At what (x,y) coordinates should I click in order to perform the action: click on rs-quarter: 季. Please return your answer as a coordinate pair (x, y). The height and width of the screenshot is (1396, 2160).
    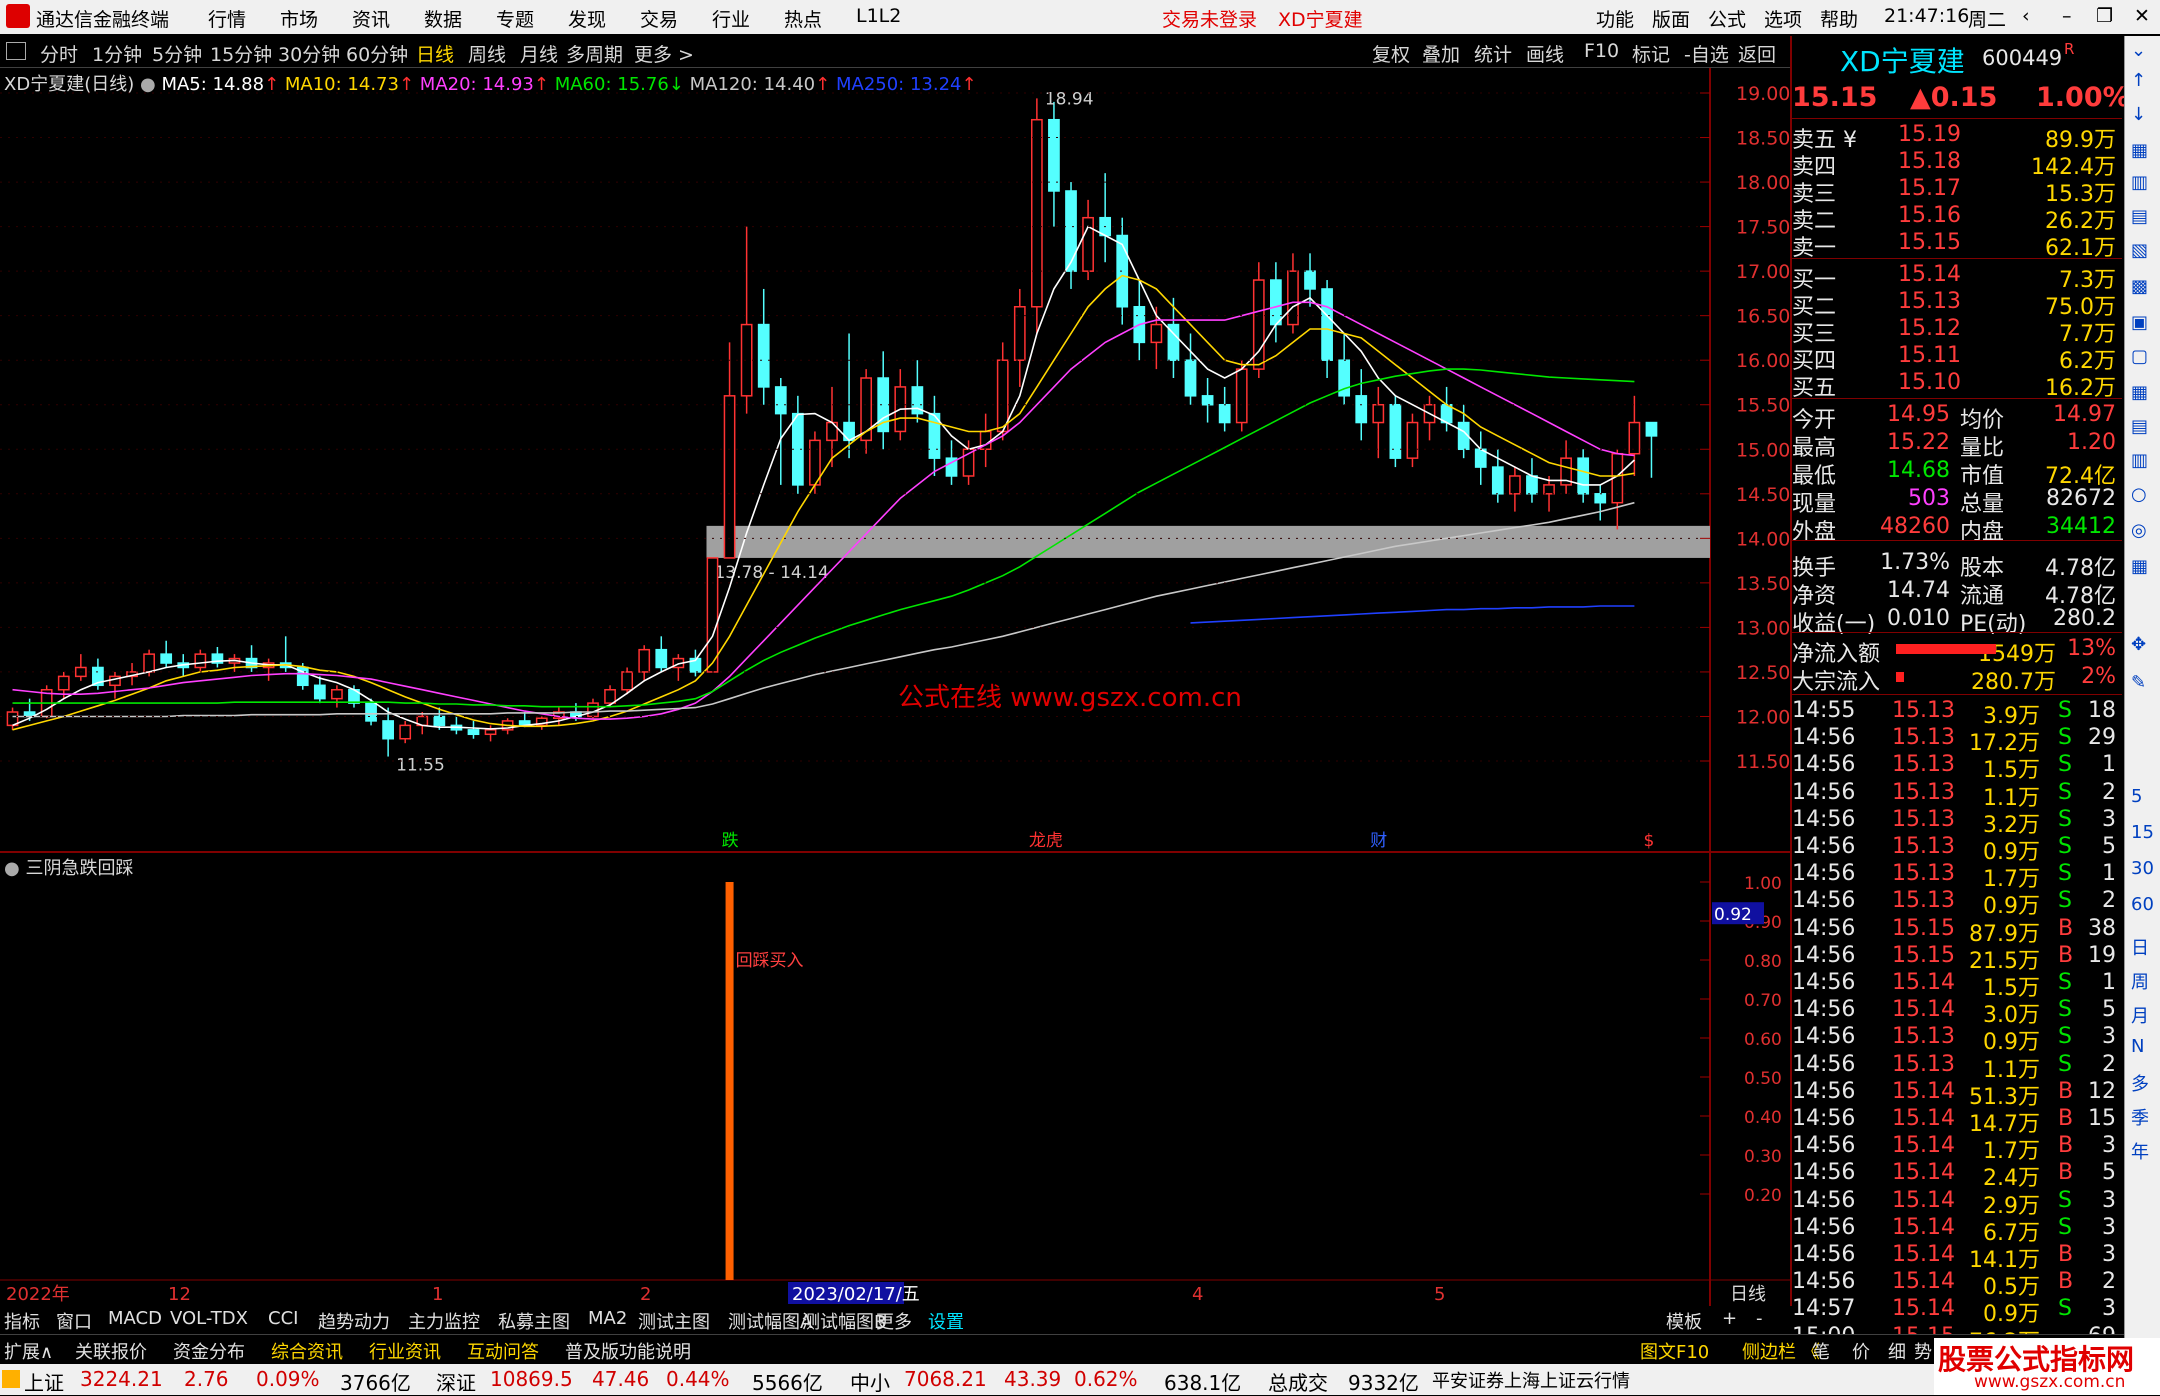
    Looking at the image, I should click on (2140, 1117).